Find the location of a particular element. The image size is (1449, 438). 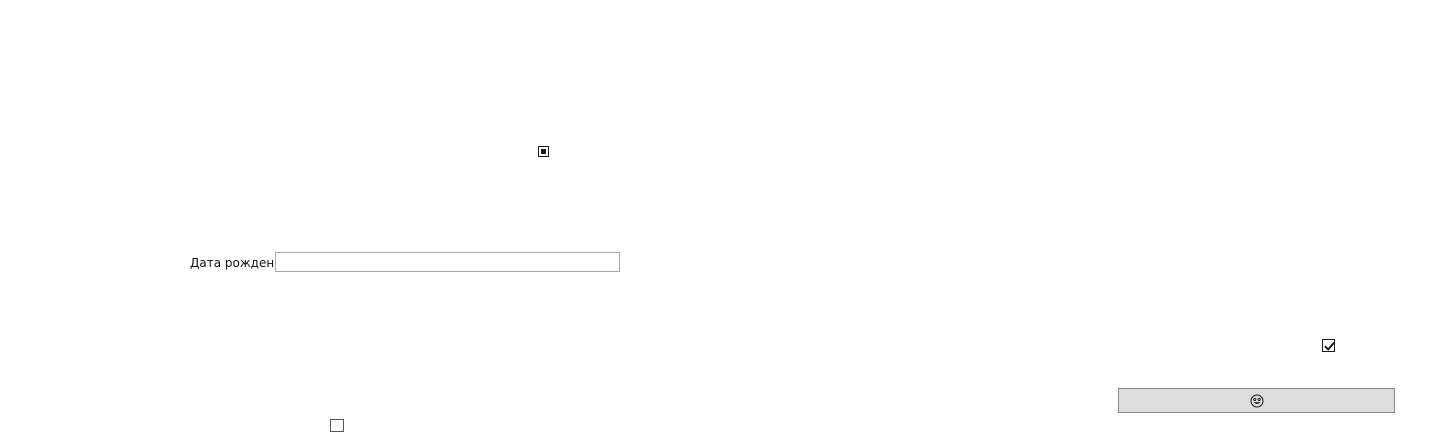

checkmark-icon is located at coordinates (1329, 346).